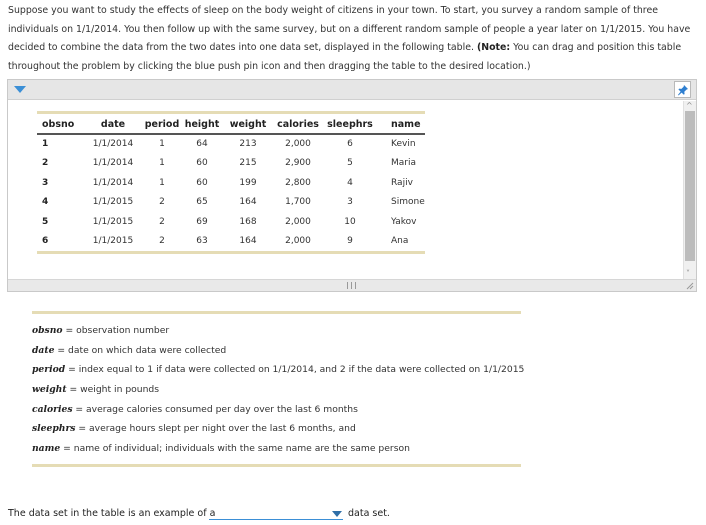  I want to click on cell-obsno: 2, so click(45, 163).